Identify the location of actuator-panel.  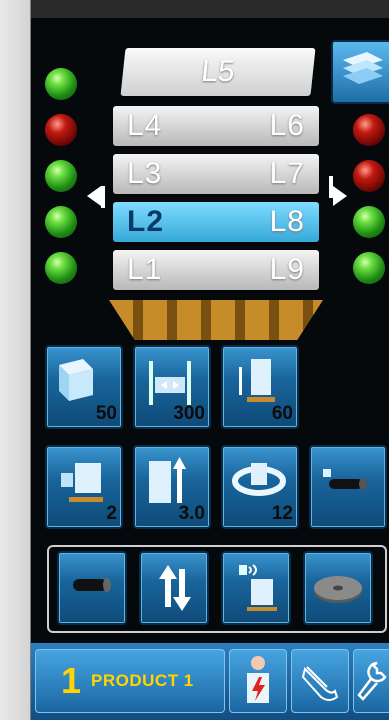
(217, 589).